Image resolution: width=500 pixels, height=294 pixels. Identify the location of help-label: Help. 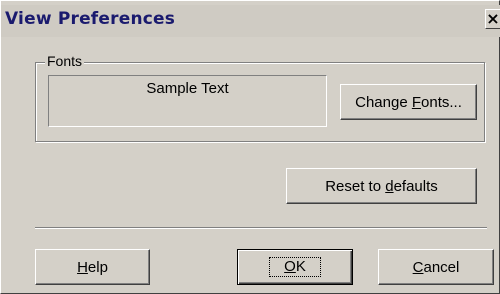
(92, 267).